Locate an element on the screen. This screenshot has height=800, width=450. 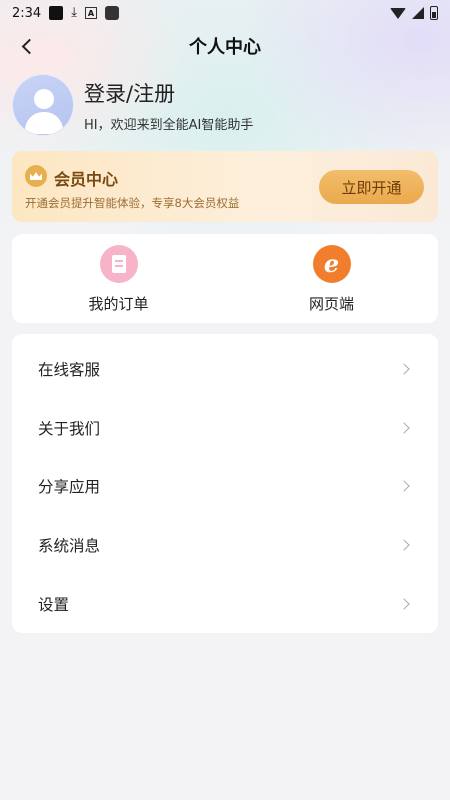
a-letter-icon: A is located at coordinates (90, 13).